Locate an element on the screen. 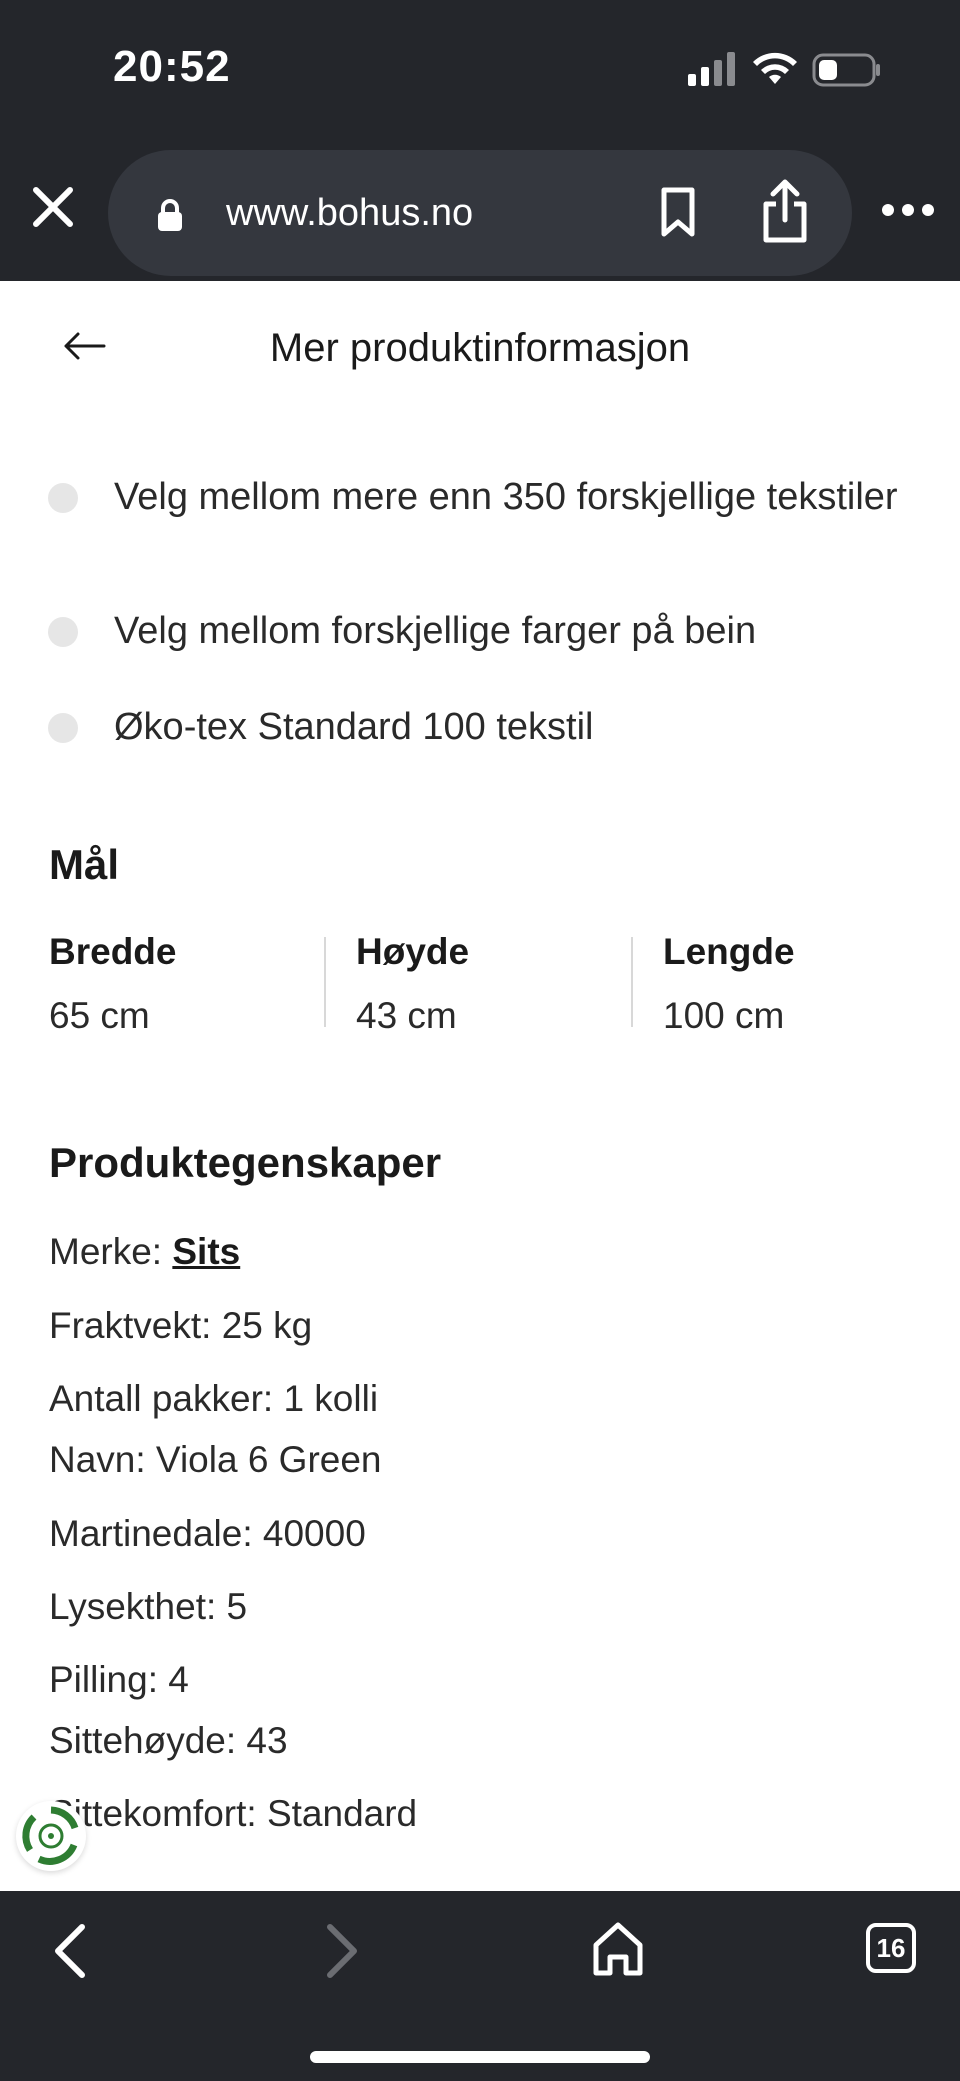 The image size is (960, 2081). tabs-button: 16 is located at coordinates (891, 1948).